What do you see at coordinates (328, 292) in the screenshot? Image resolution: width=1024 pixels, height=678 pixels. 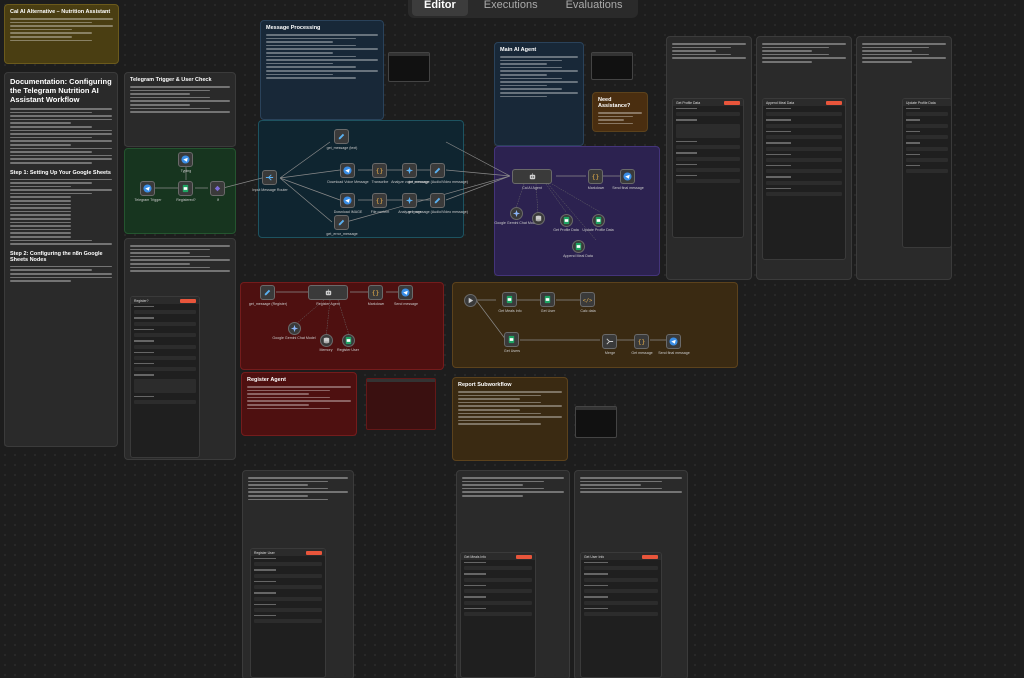 I see `register-agent-node` at bounding box center [328, 292].